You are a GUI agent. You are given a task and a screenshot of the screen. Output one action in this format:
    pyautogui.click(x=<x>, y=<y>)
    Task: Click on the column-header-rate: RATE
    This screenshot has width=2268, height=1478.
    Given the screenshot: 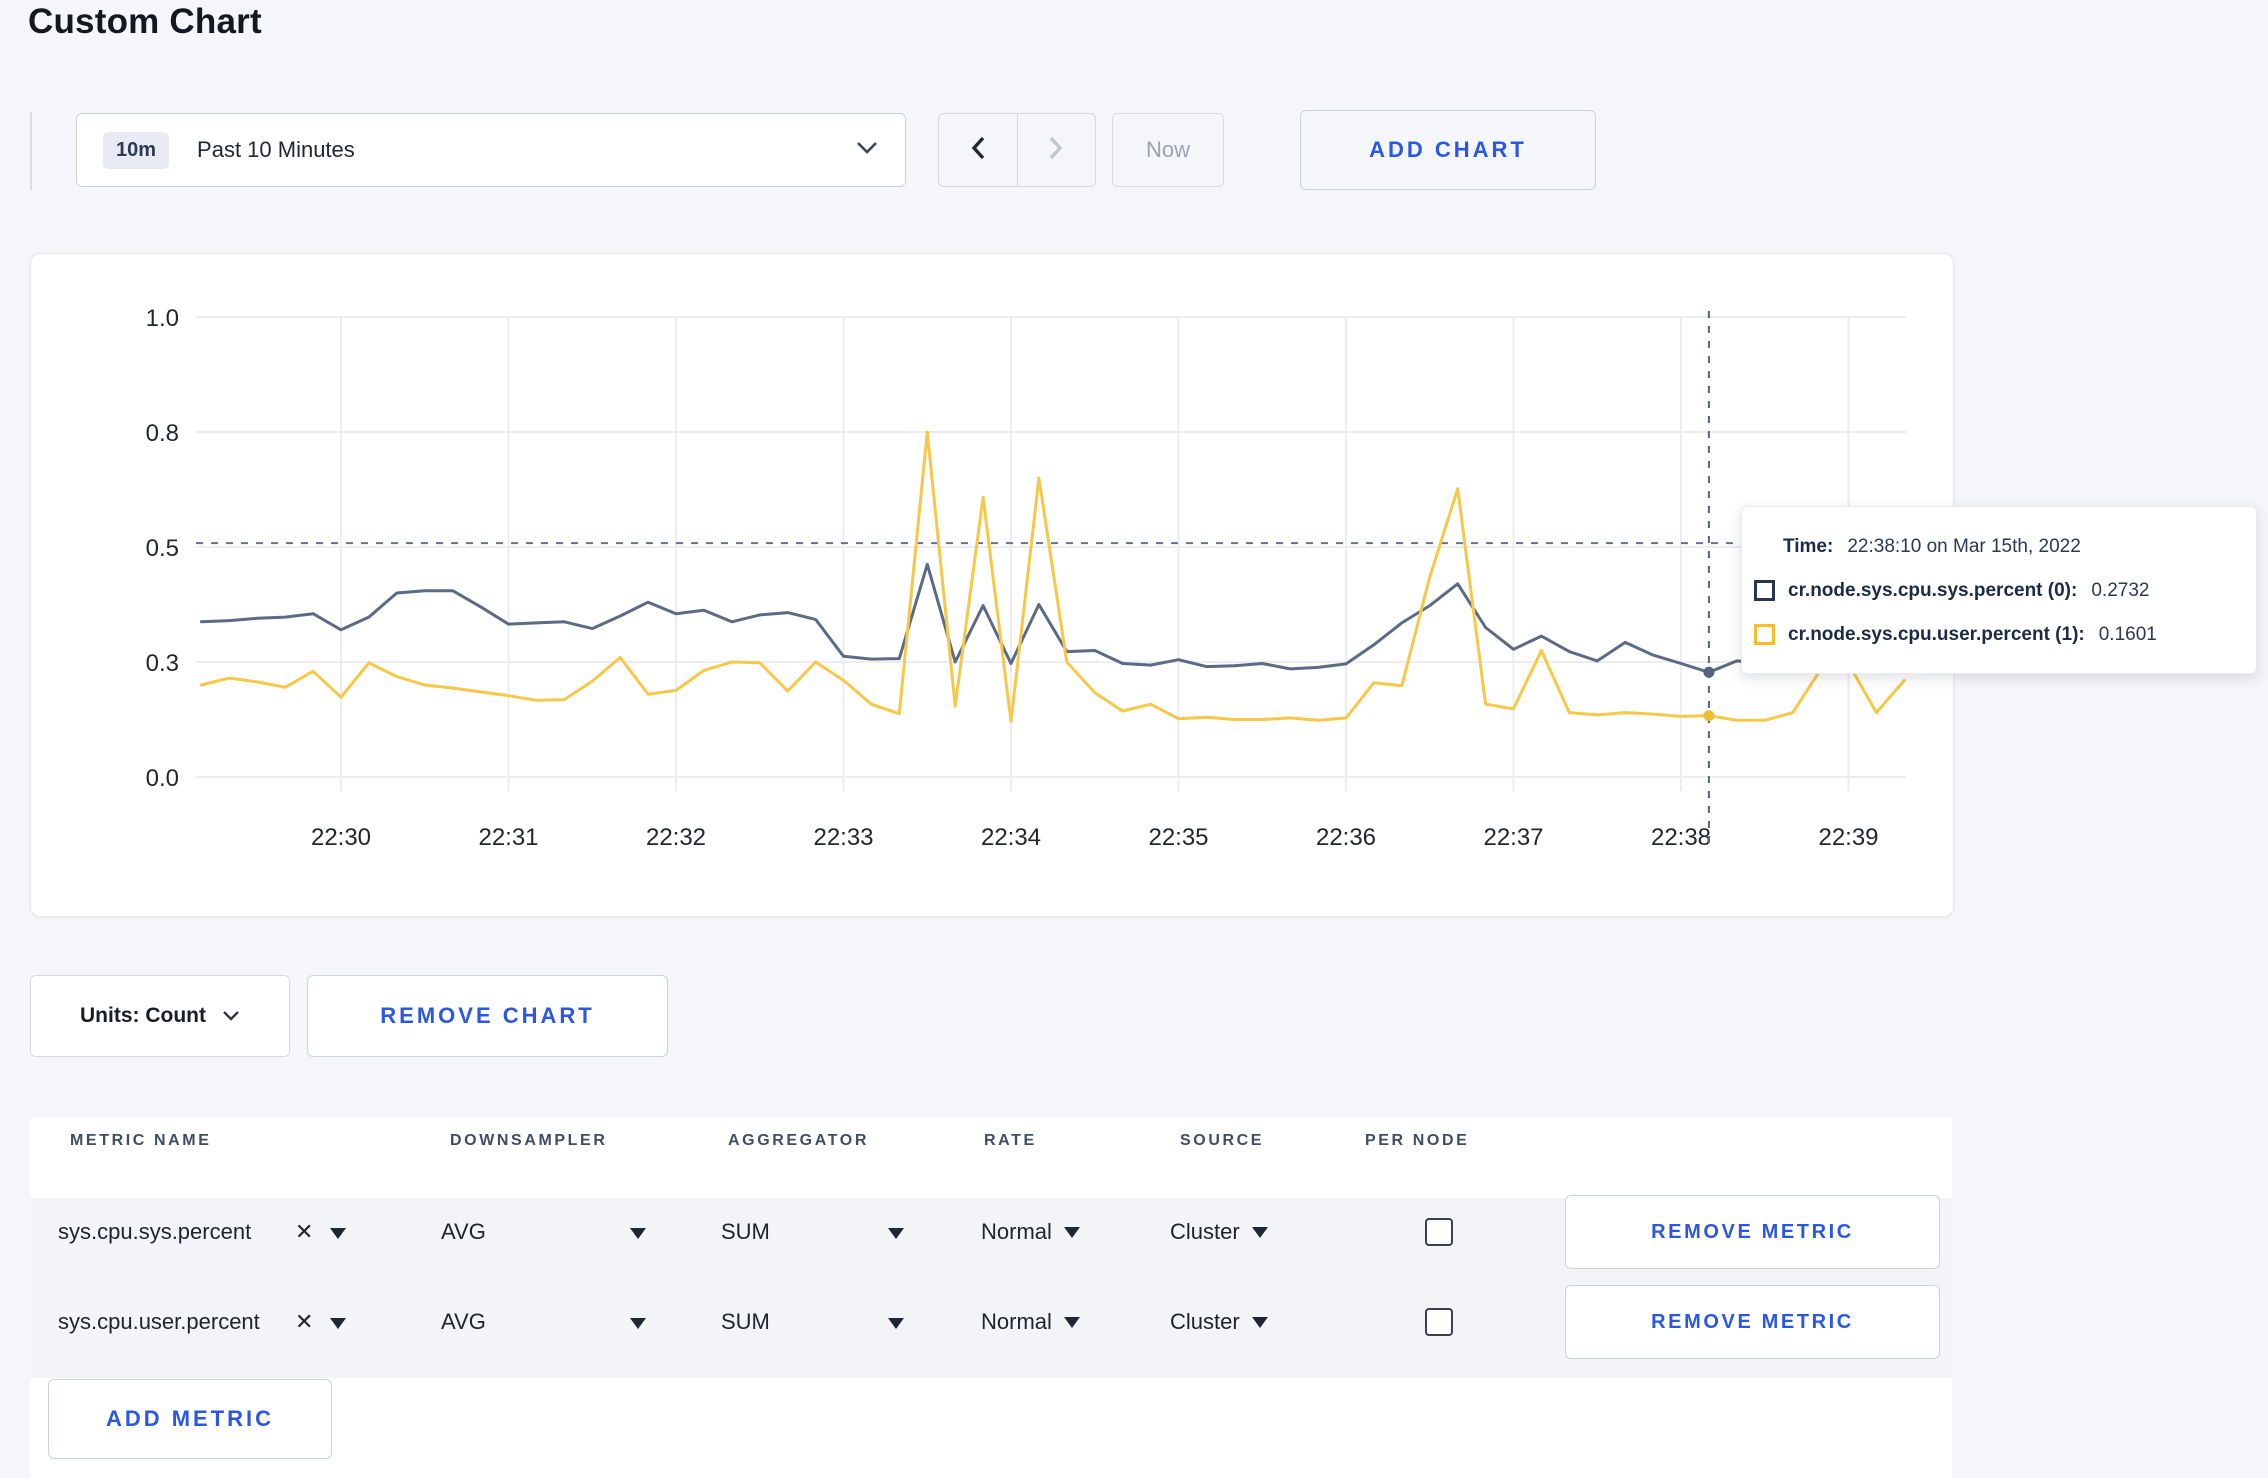 What is the action you would take?
    pyautogui.click(x=1010, y=1140)
    